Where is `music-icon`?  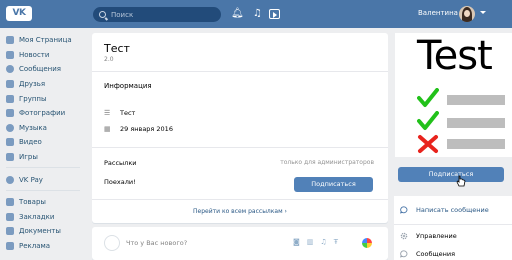 music-icon is located at coordinates (10, 127).